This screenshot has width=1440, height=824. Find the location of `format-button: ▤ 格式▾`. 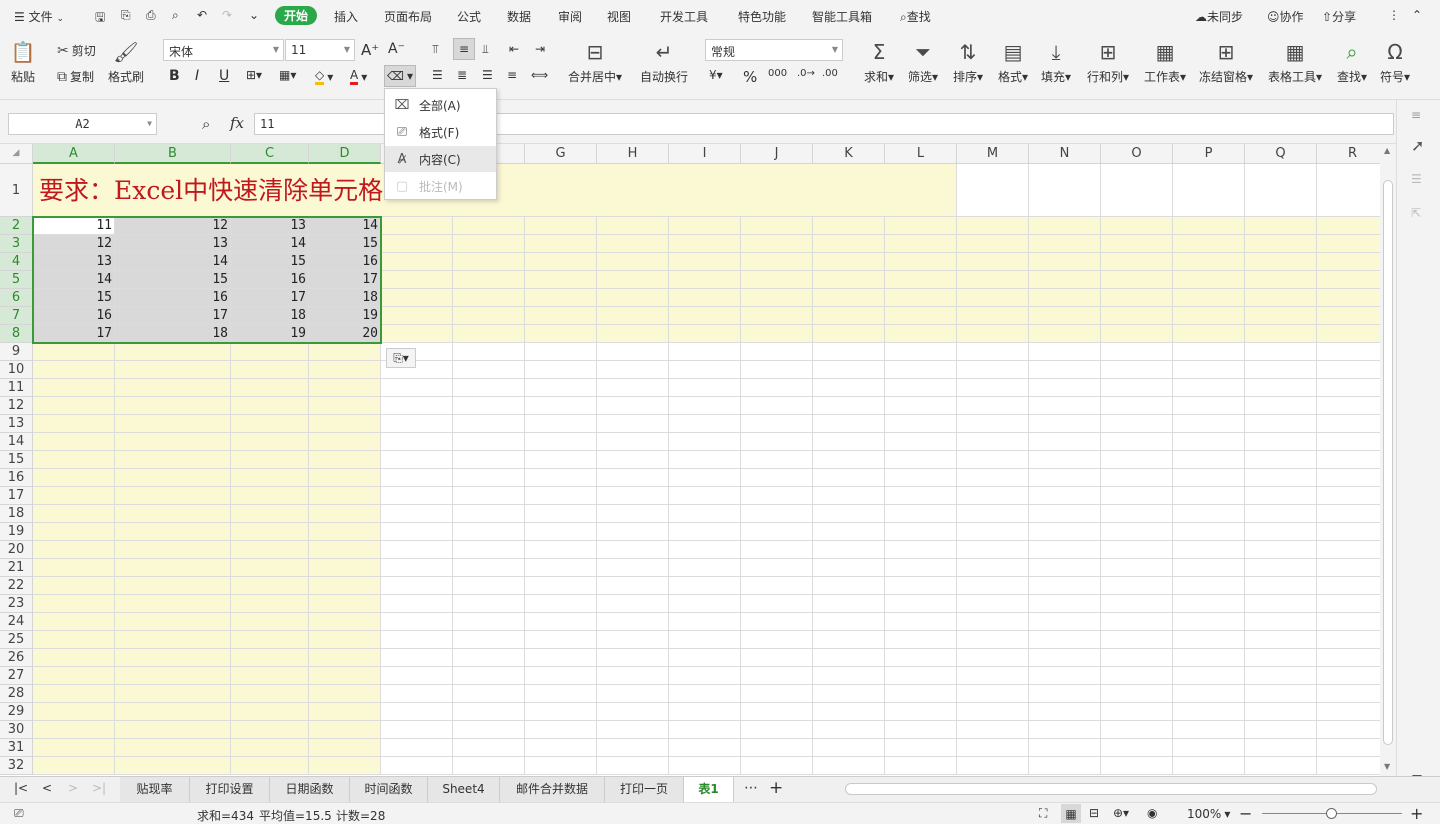

format-button: ▤ 格式▾ is located at coordinates (1013, 62).